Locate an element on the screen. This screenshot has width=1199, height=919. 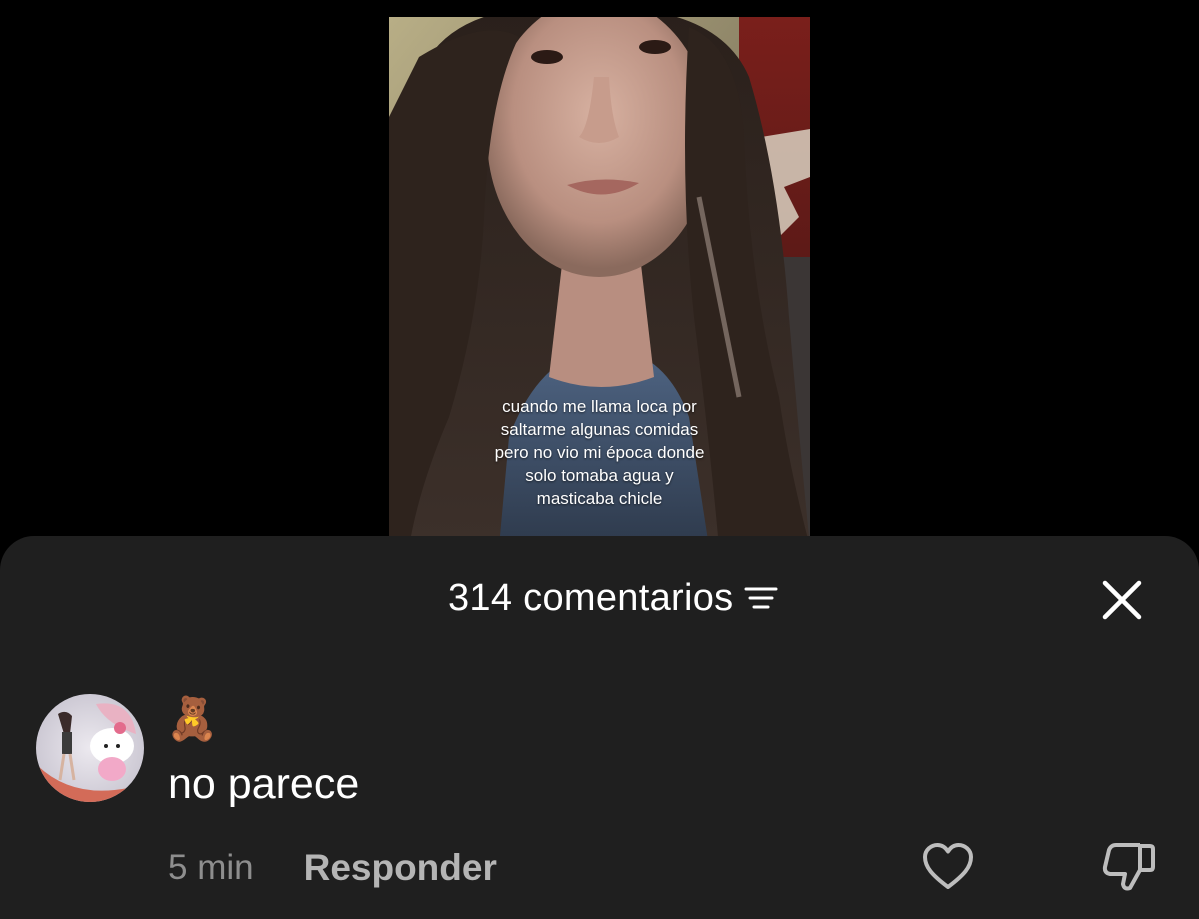
caption-line: pero no vio mi época donde is located at coordinates (599, 452).